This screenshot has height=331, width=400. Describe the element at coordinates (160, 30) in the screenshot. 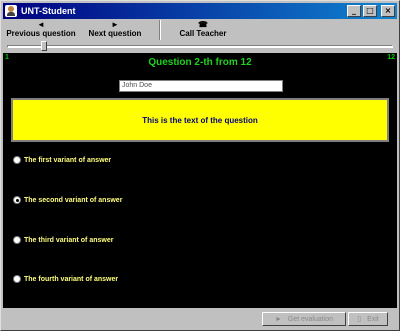

I see `toolbar-separator` at that location.